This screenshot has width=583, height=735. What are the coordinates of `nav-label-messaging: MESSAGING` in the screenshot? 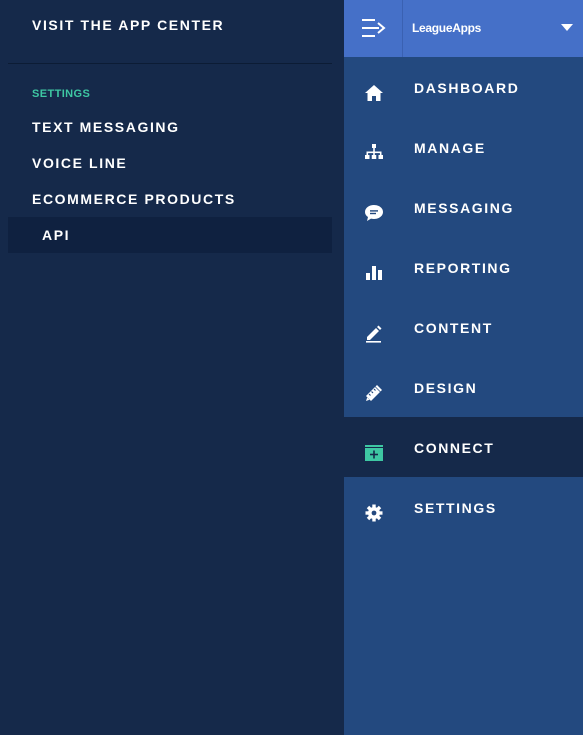 It's located at (464, 208).